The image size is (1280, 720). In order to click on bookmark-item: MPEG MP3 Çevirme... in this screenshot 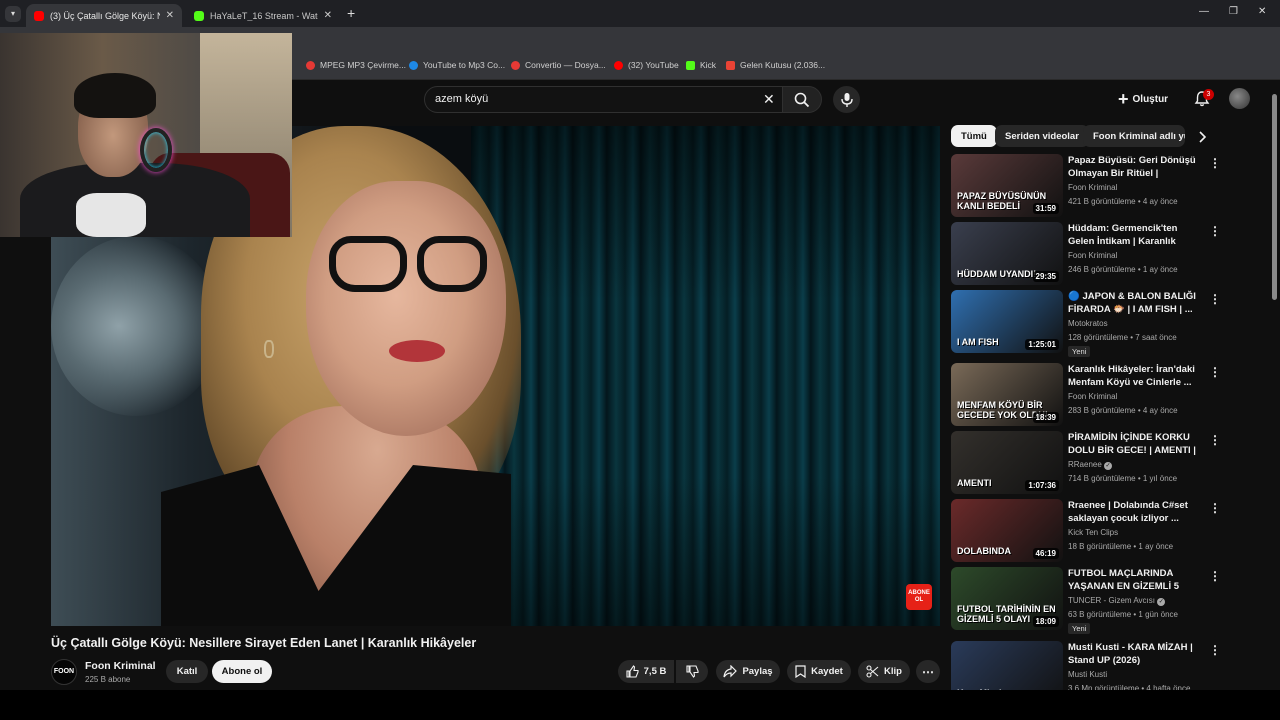, I will do `click(356, 65)`.